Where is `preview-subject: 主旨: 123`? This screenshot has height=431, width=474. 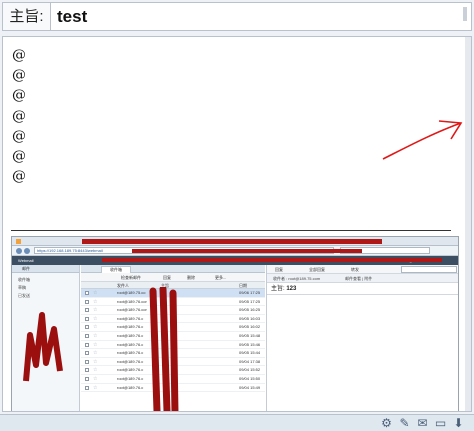 preview-subject: 主旨: 123 is located at coordinates (362, 289).